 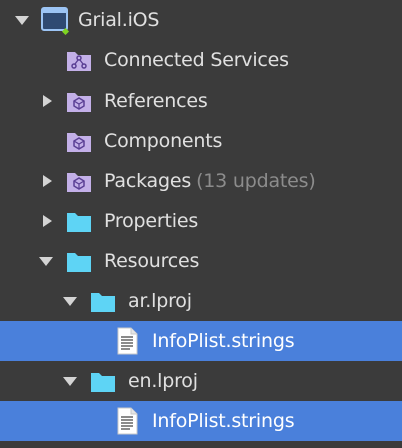 I want to click on tree-item-en-infoplist-strings: InfoPlist.strings, so click(x=201, y=421).